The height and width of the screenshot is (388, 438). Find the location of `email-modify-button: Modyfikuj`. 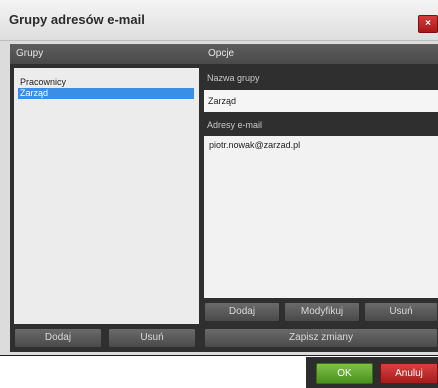

email-modify-button: Modyfikuj is located at coordinates (322, 312).